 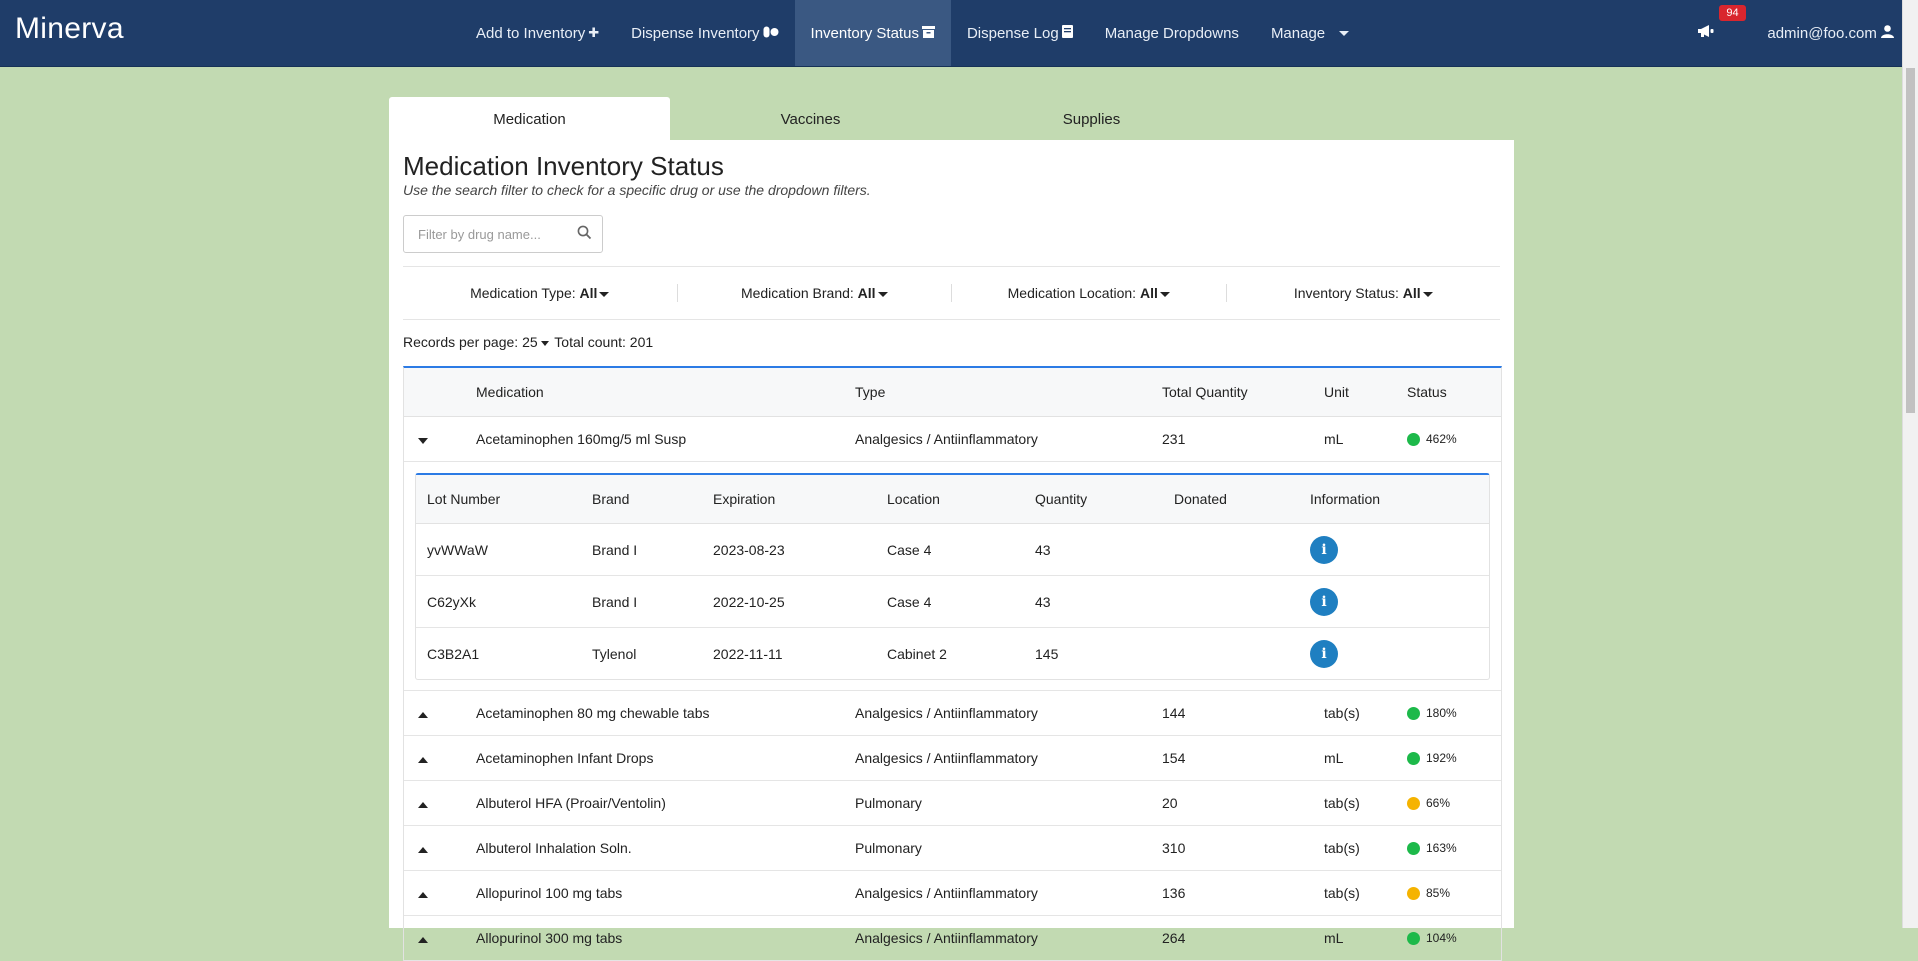 I want to click on lot-expiration: 2022-10-25, so click(x=749, y=601).